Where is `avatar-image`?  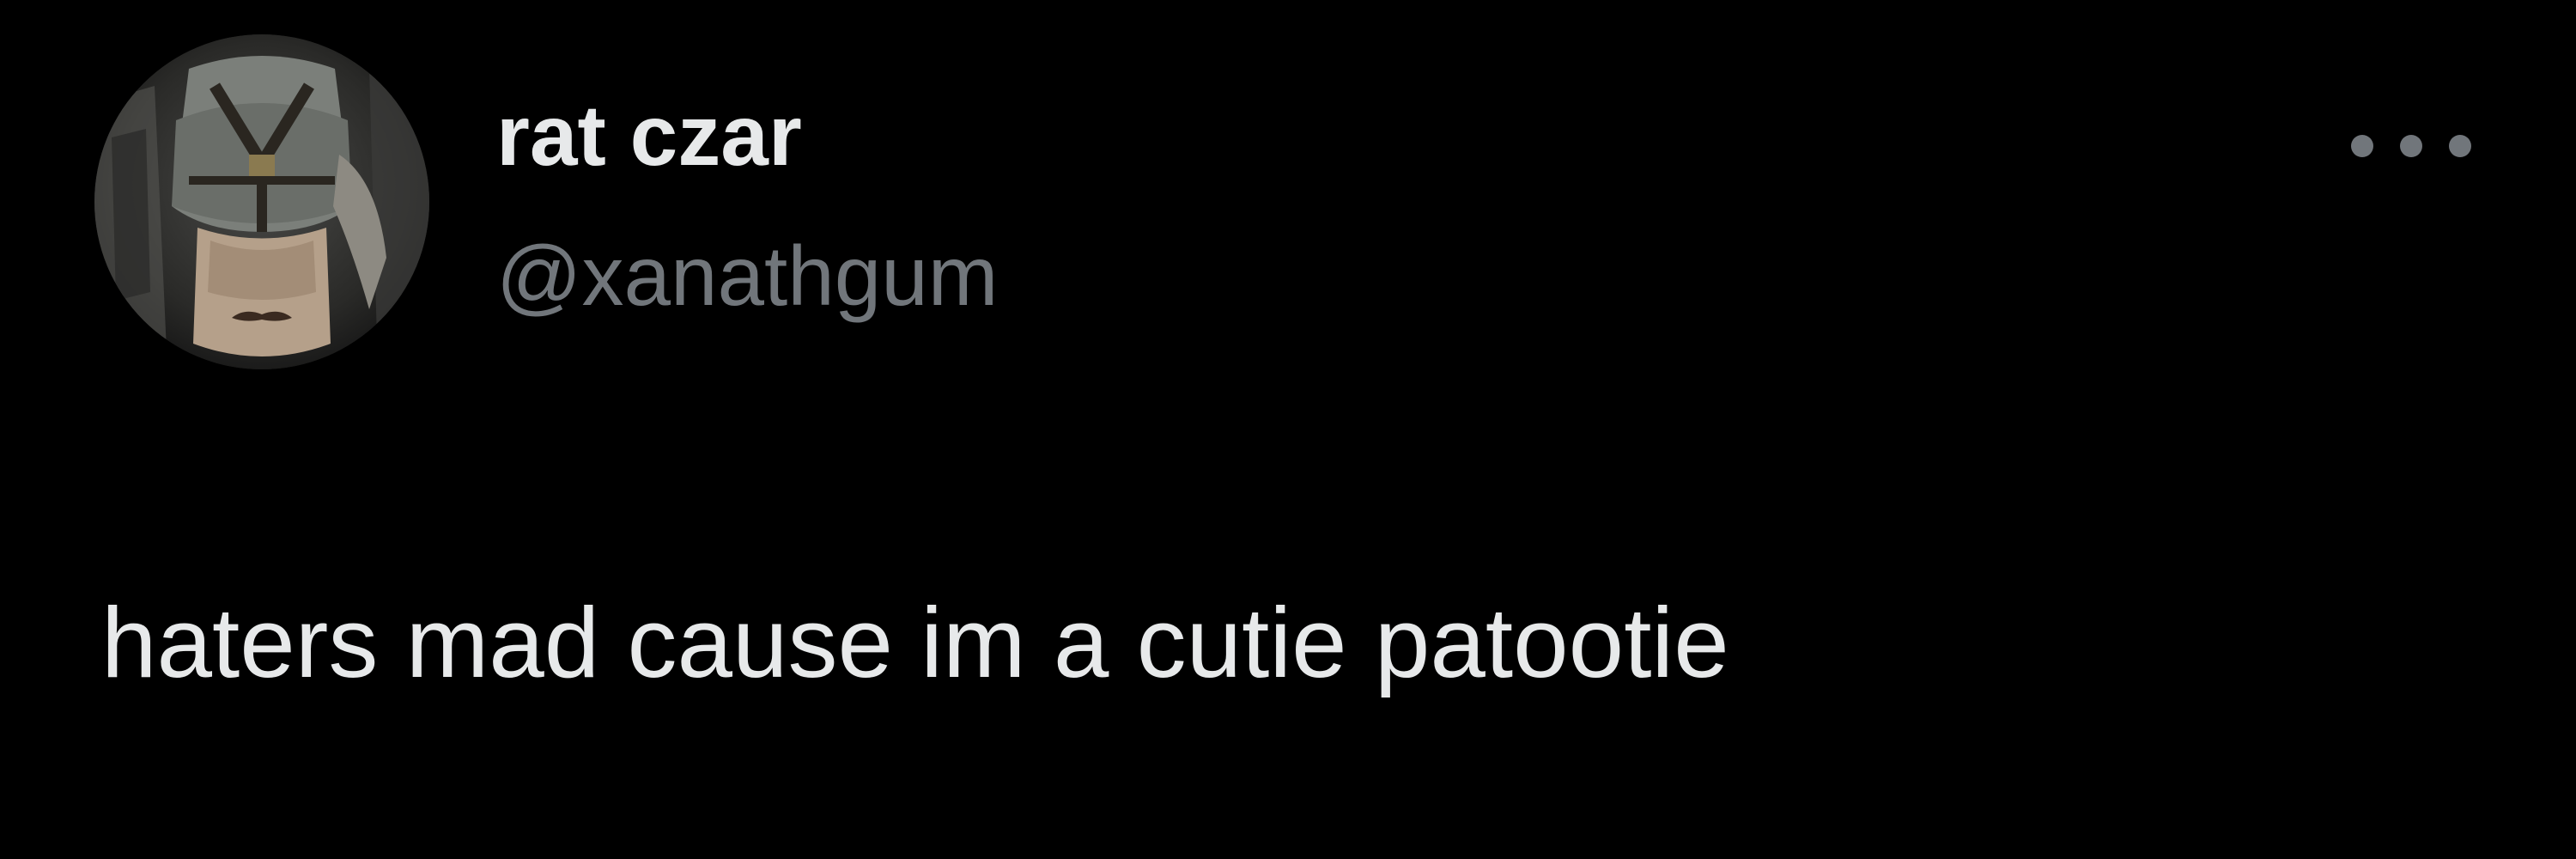 avatar-image is located at coordinates (261, 202).